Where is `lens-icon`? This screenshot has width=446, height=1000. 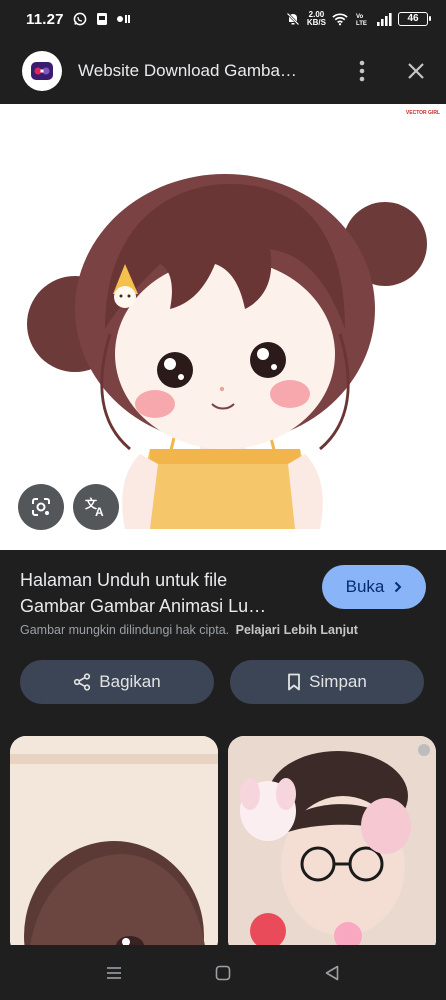 lens-icon is located at coordinates (41, 507).